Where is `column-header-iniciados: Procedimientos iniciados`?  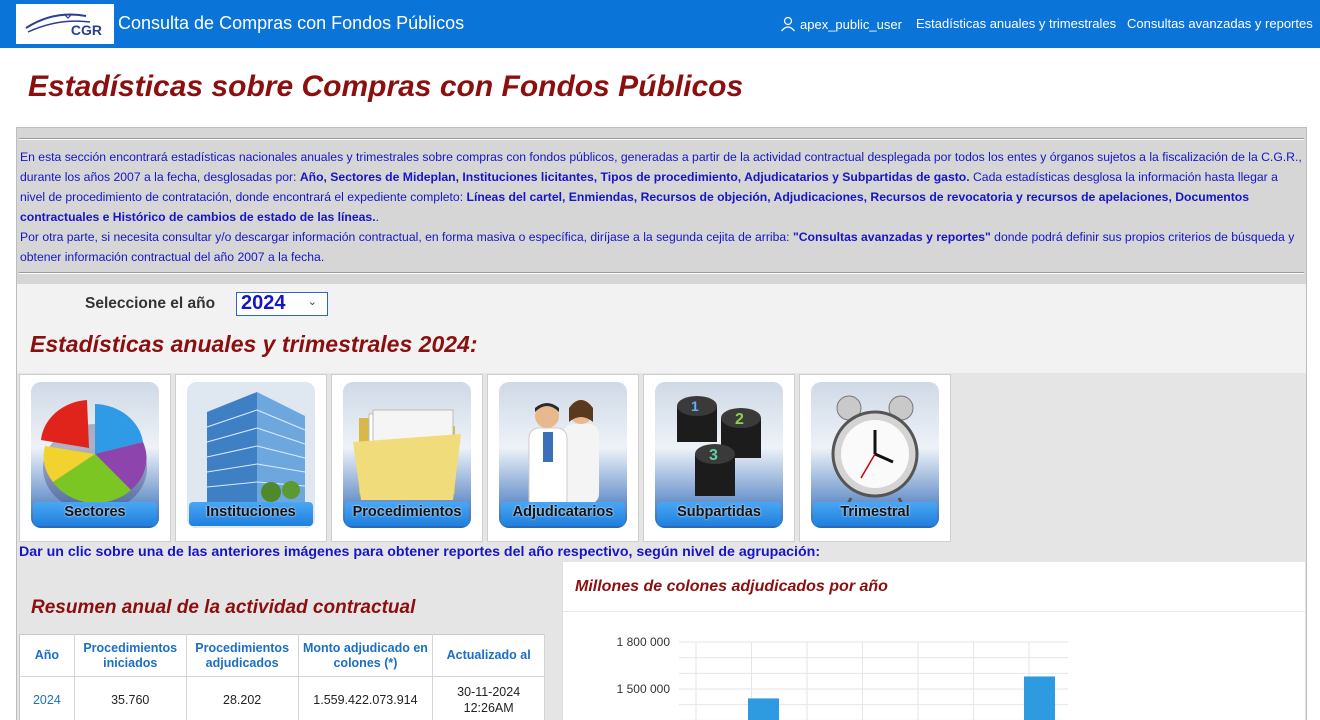
column-header-iniciados: Procedimientos iniciados is located at coordinates (130, 655).